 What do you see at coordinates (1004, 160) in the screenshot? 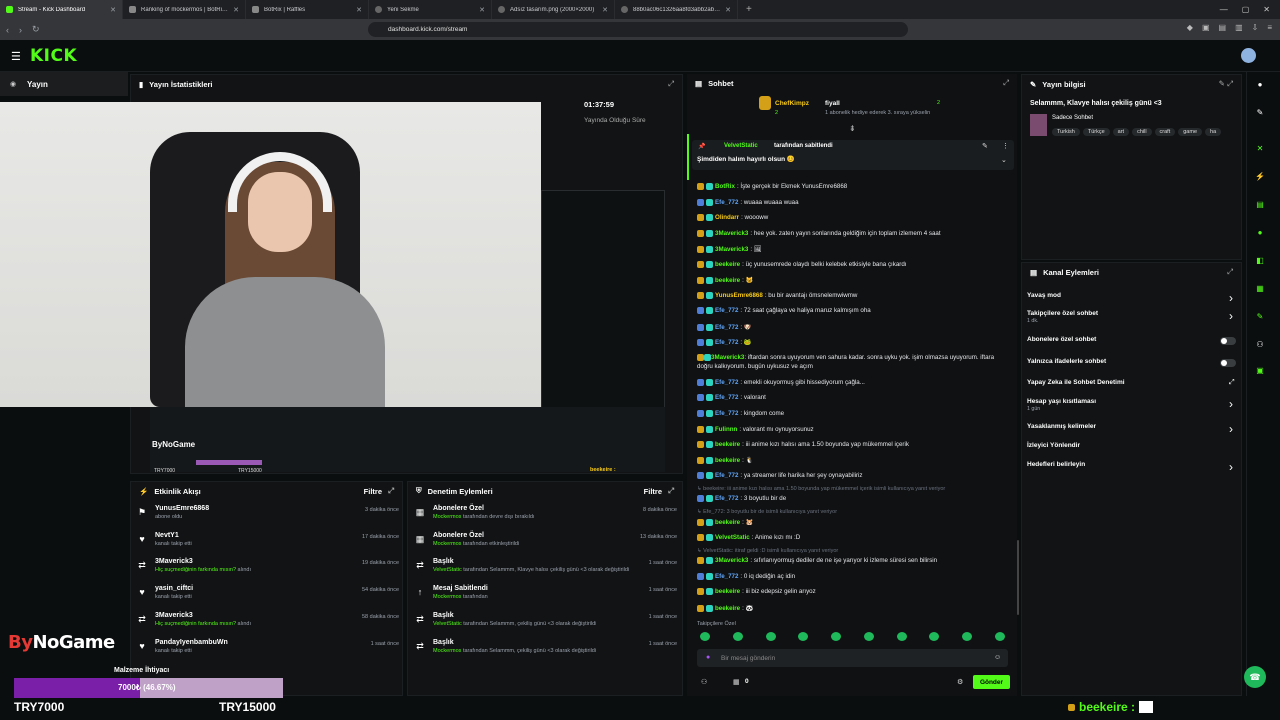
I see `chevron-down-icon: ⌄` at bounding box center [1004, 160].